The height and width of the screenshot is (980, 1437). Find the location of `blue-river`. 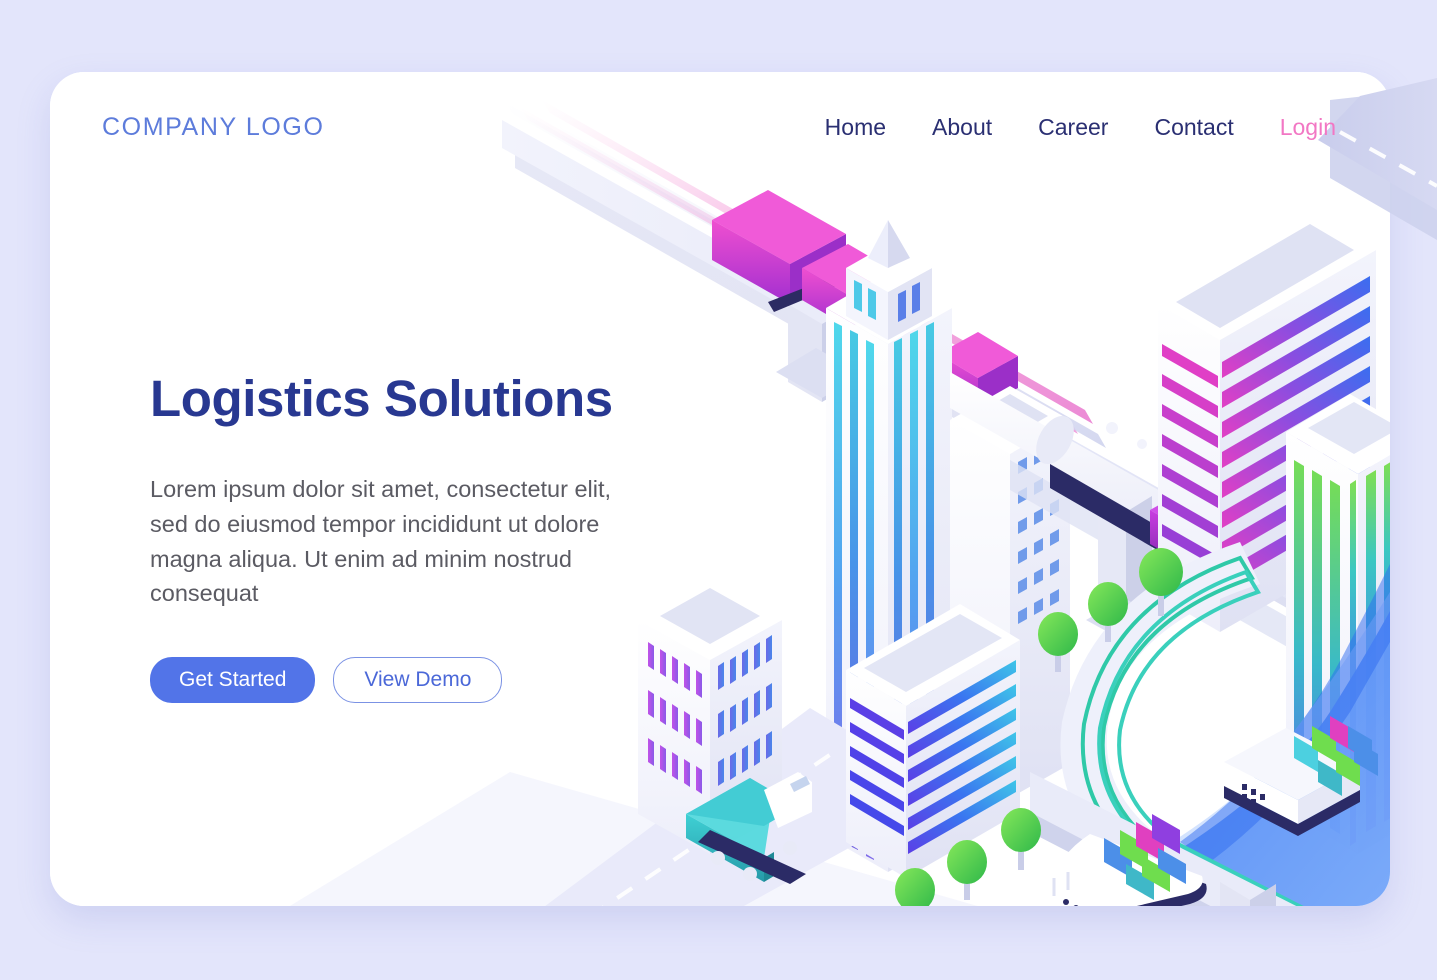

blue-river is located at coordinates (1235, 734).